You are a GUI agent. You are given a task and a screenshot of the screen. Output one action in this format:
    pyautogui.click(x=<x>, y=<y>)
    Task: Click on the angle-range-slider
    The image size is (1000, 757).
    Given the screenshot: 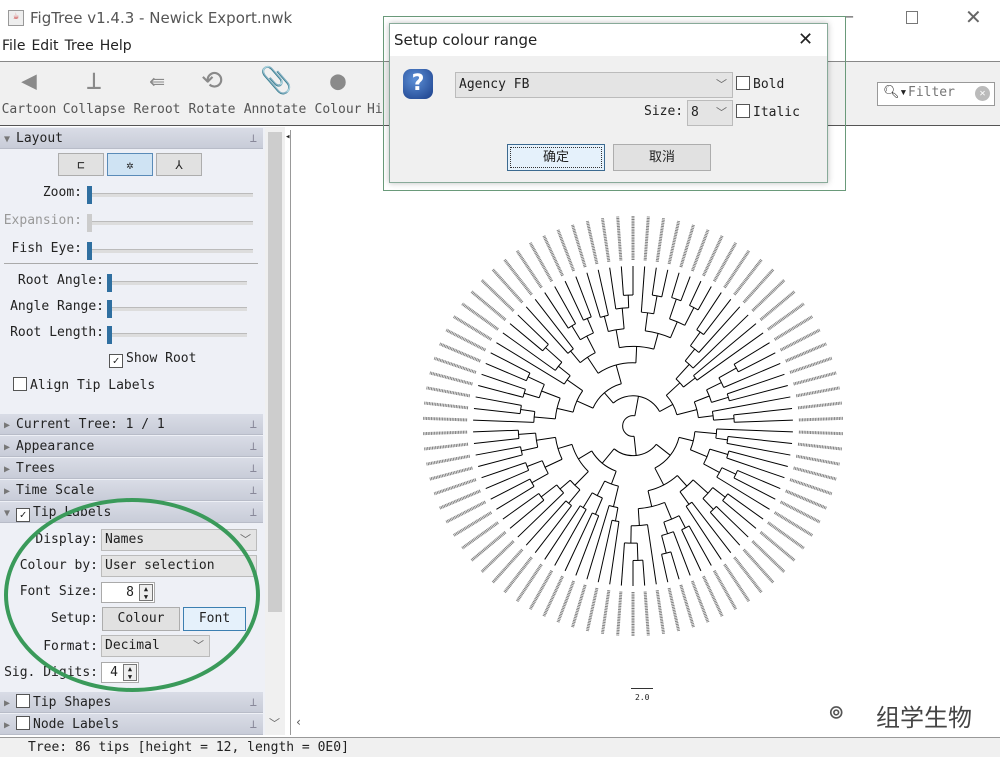 What is the action you would take?
    pyautogui.click(x=177, y=309)
    